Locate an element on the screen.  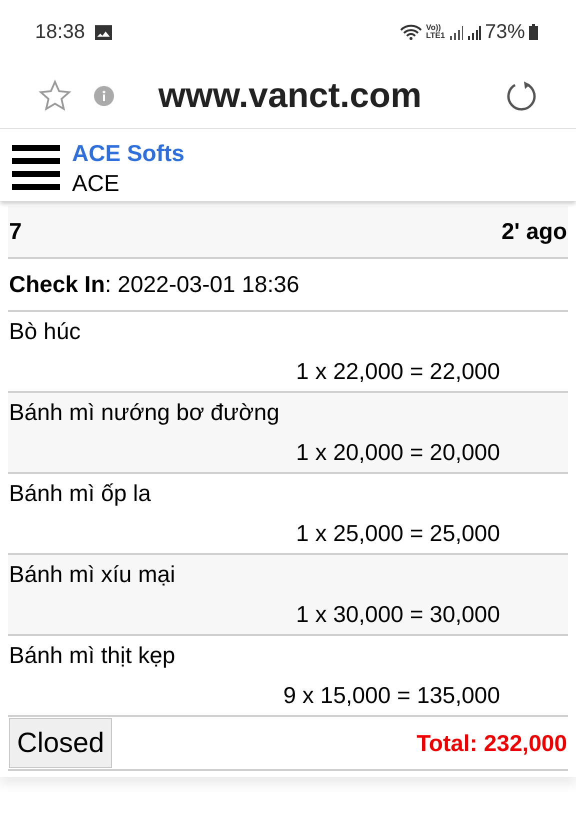
volte-label: Vo)) LTE1 is located at coordinates (435, 32).